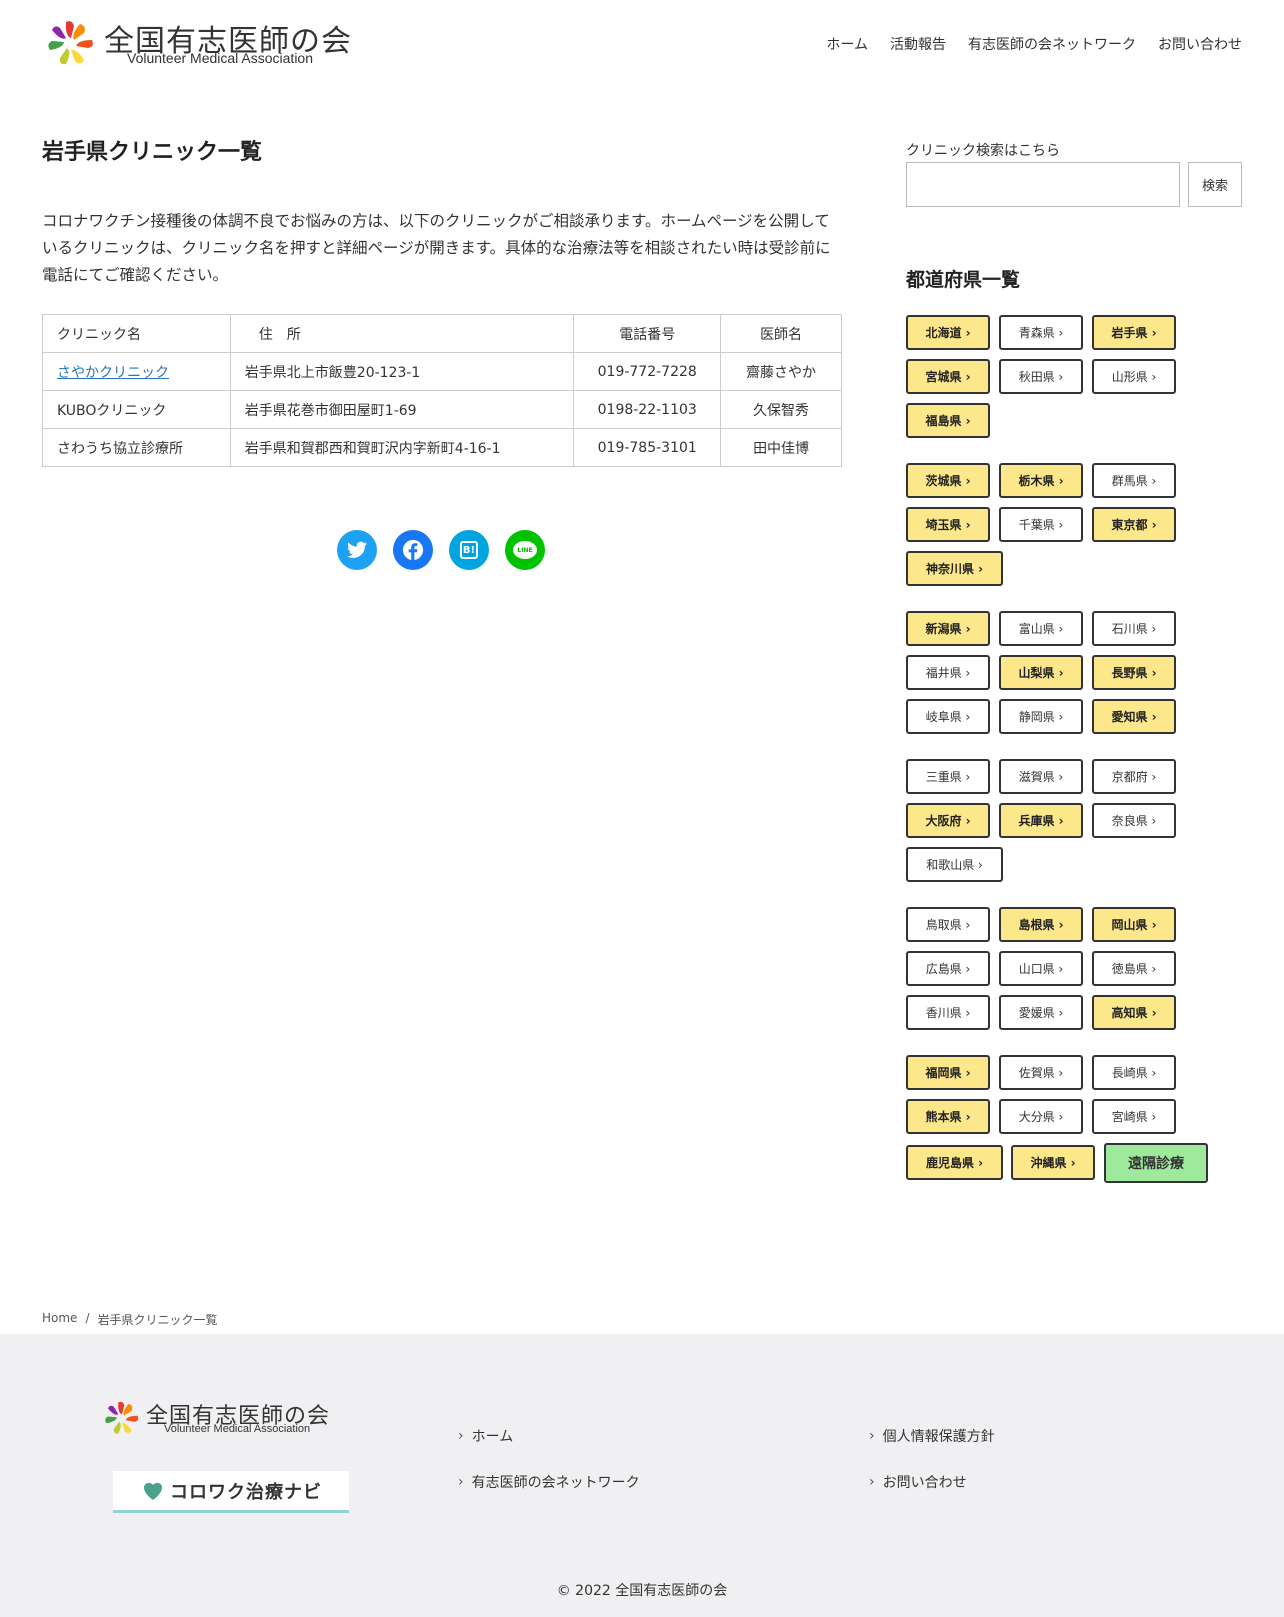  What do you see at coordinates (647, 333) in the screenshot?
I see `header-phone: 電話番号` at bounding box center [647, 333].